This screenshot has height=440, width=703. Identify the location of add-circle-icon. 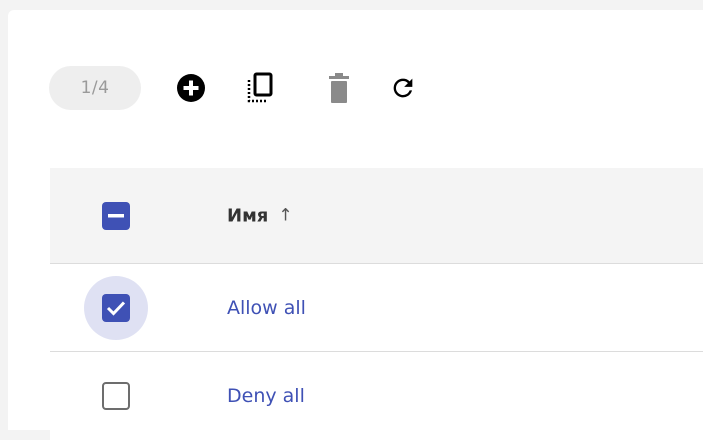
(191, 88).